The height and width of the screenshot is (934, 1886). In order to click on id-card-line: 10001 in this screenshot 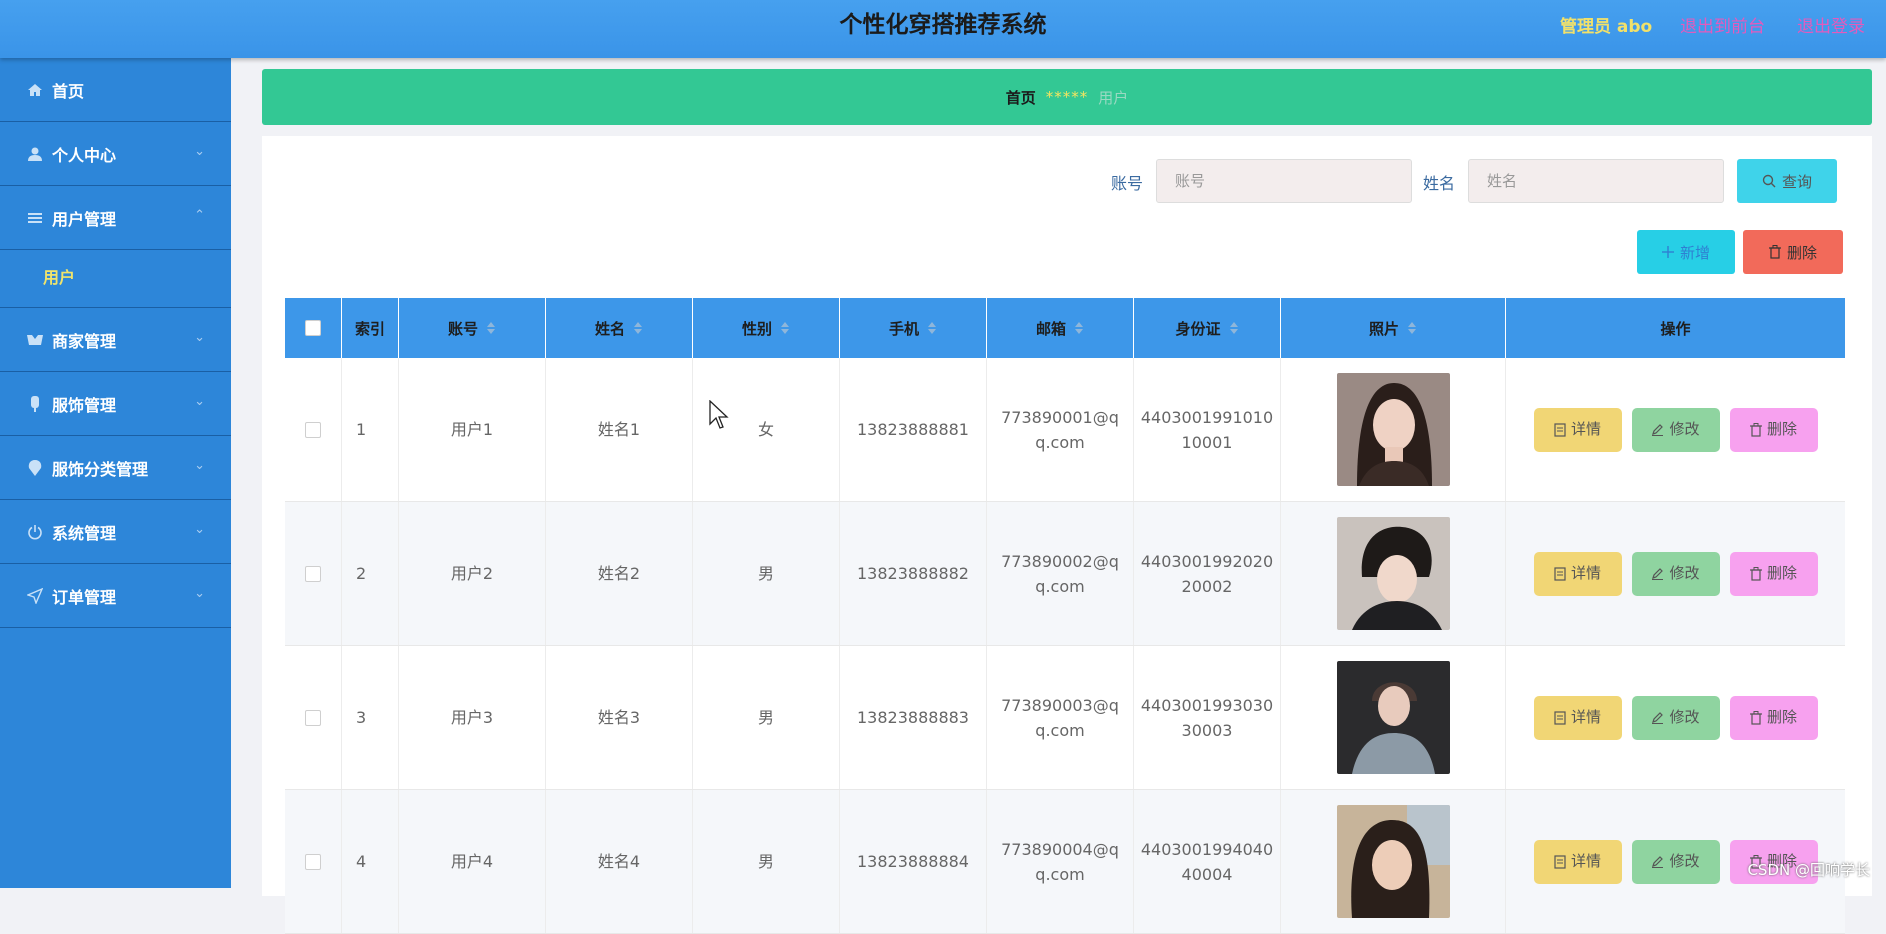, I will do `click(1207, 442)`.